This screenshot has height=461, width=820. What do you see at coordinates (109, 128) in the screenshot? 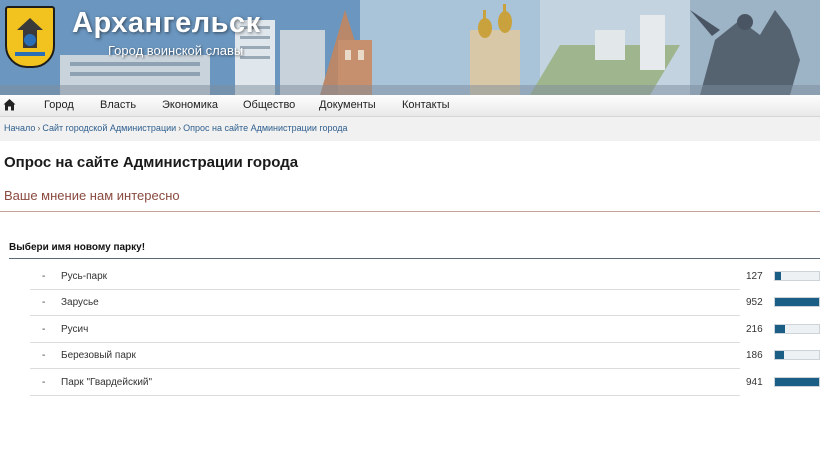
I see `breadcrumb-administration-link: Сайт городской Администрации` at bounding box center [109, 128].